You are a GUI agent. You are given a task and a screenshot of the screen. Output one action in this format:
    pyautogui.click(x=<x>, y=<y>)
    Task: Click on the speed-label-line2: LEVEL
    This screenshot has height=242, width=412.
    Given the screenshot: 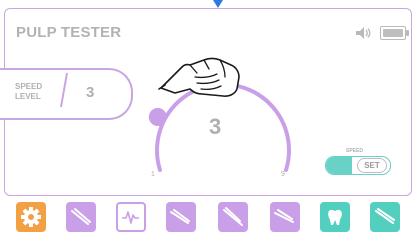 What is the action you would take?
    pyautogui.click(x=28, y=96)
    